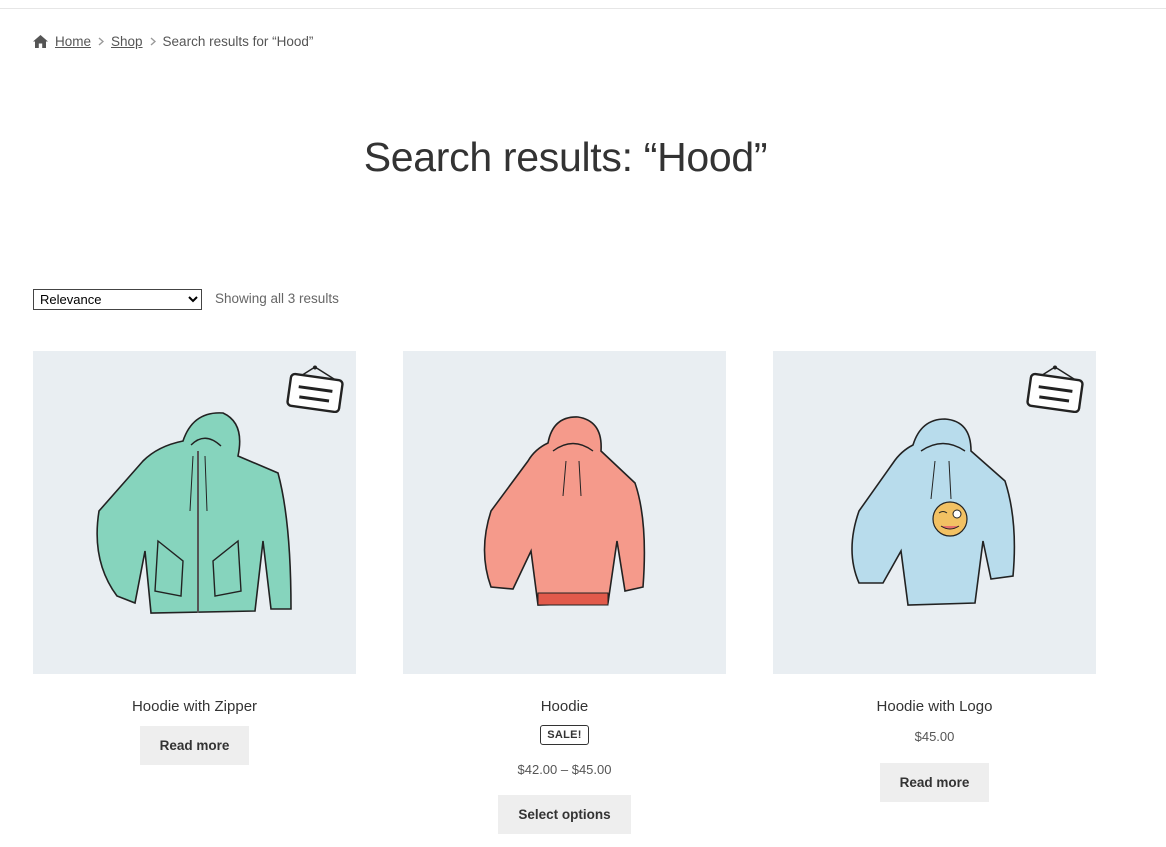 This screenshot has height=847, width=1166. Describe the element at coordinates (564, 706) in the screenshot. I see `product-title: Hoodie` at that location.